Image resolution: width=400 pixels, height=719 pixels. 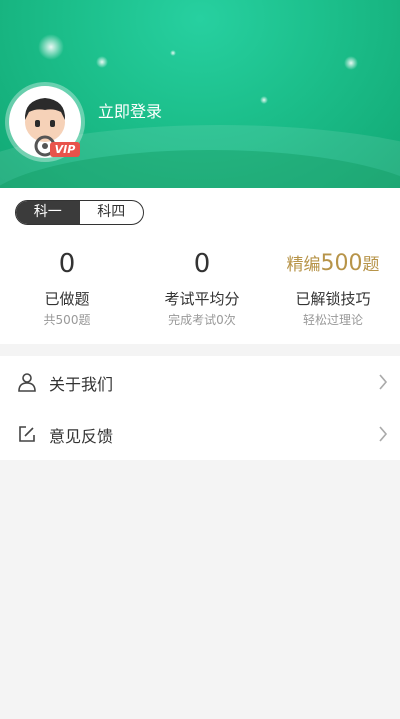 I want to click on menu-label: 意见反馈, so click(x=81, y=436).